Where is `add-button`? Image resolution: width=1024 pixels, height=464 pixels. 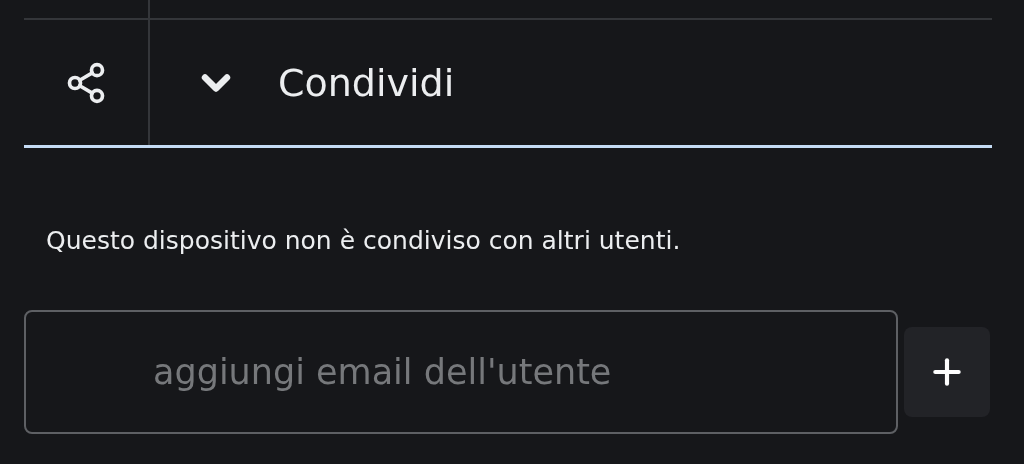
add-button is located at coordinates (947, 372).